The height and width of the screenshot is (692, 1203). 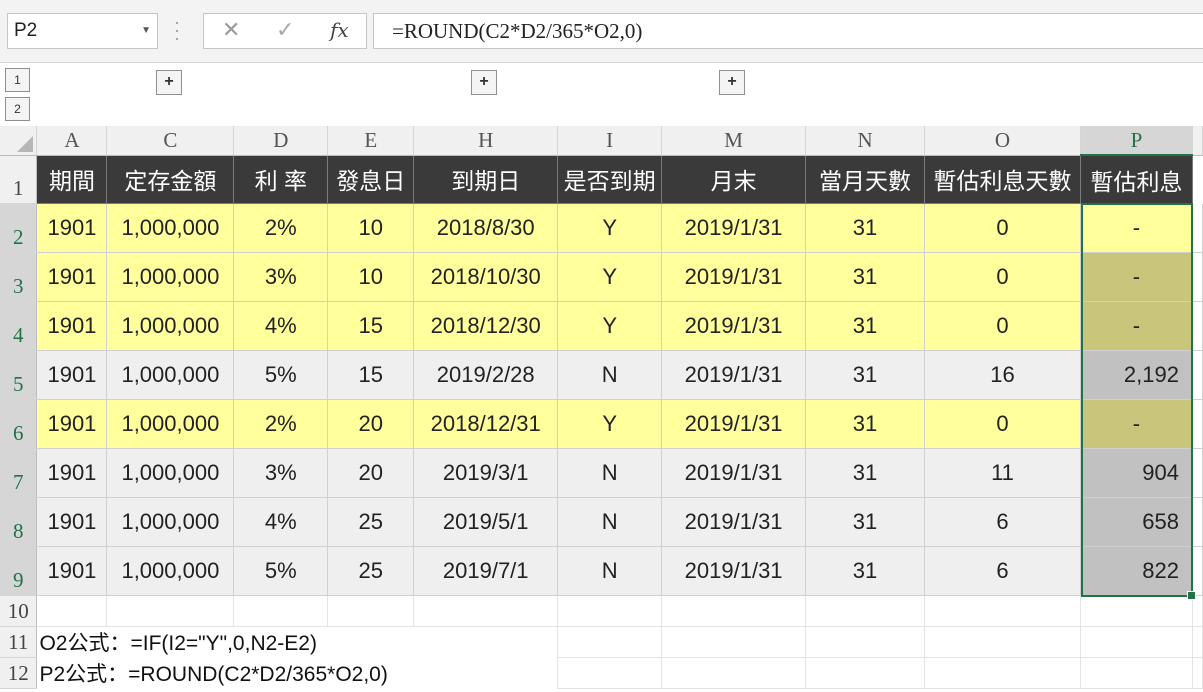 What do you see at coordinates (19, 326) in the screenshot?
I see `row-header: 4` at bounding box center [19, 326].